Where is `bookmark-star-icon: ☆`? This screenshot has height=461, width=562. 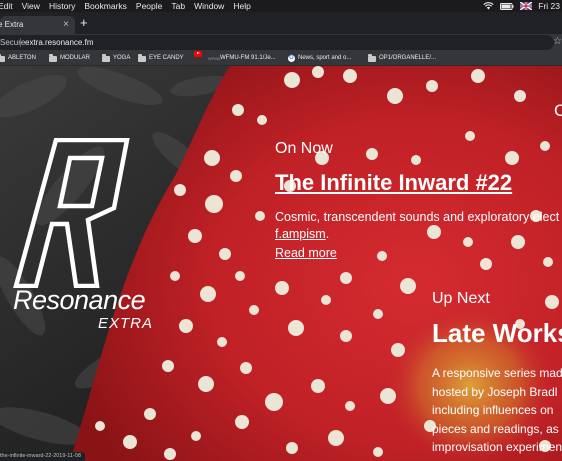
bookmark-star-icon: ☆ is located at coordinates (557, 41).